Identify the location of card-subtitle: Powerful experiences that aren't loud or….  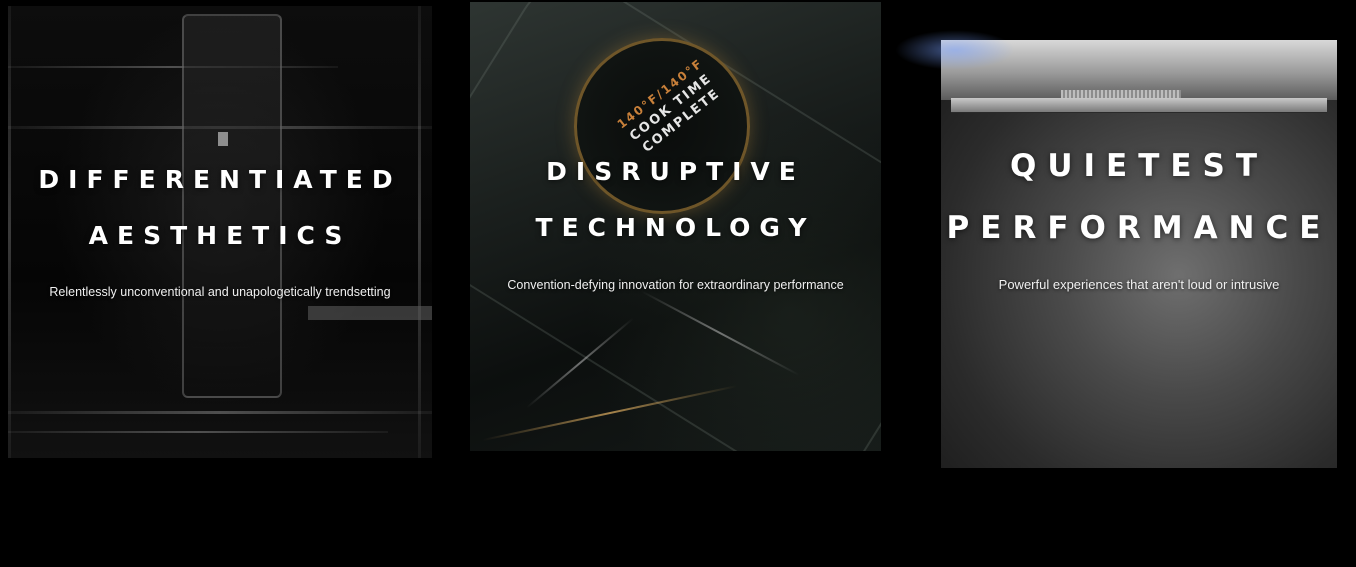
(1139, 284).